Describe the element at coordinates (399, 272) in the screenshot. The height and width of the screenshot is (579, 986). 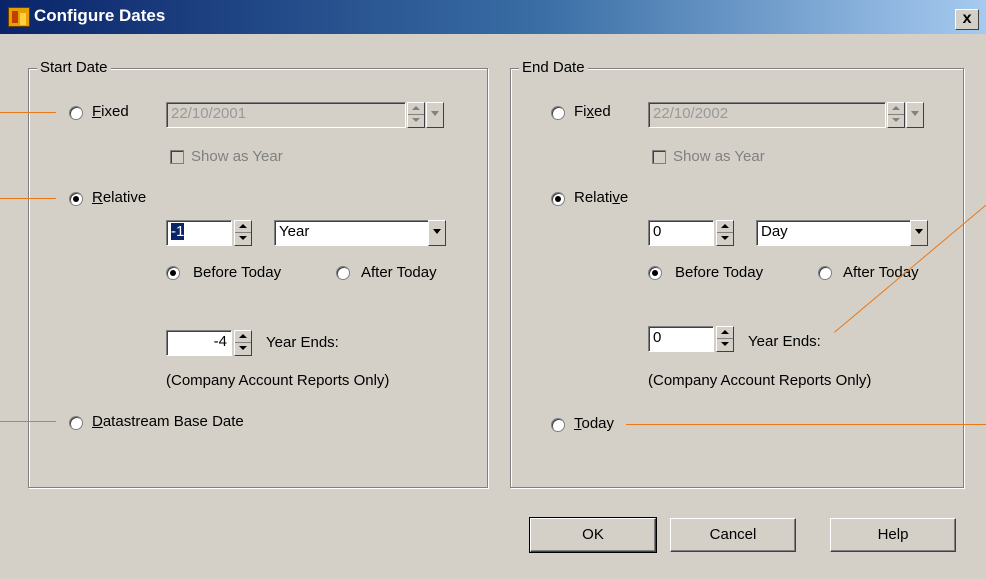
I see `start-after-today-label: After Today` at that location.